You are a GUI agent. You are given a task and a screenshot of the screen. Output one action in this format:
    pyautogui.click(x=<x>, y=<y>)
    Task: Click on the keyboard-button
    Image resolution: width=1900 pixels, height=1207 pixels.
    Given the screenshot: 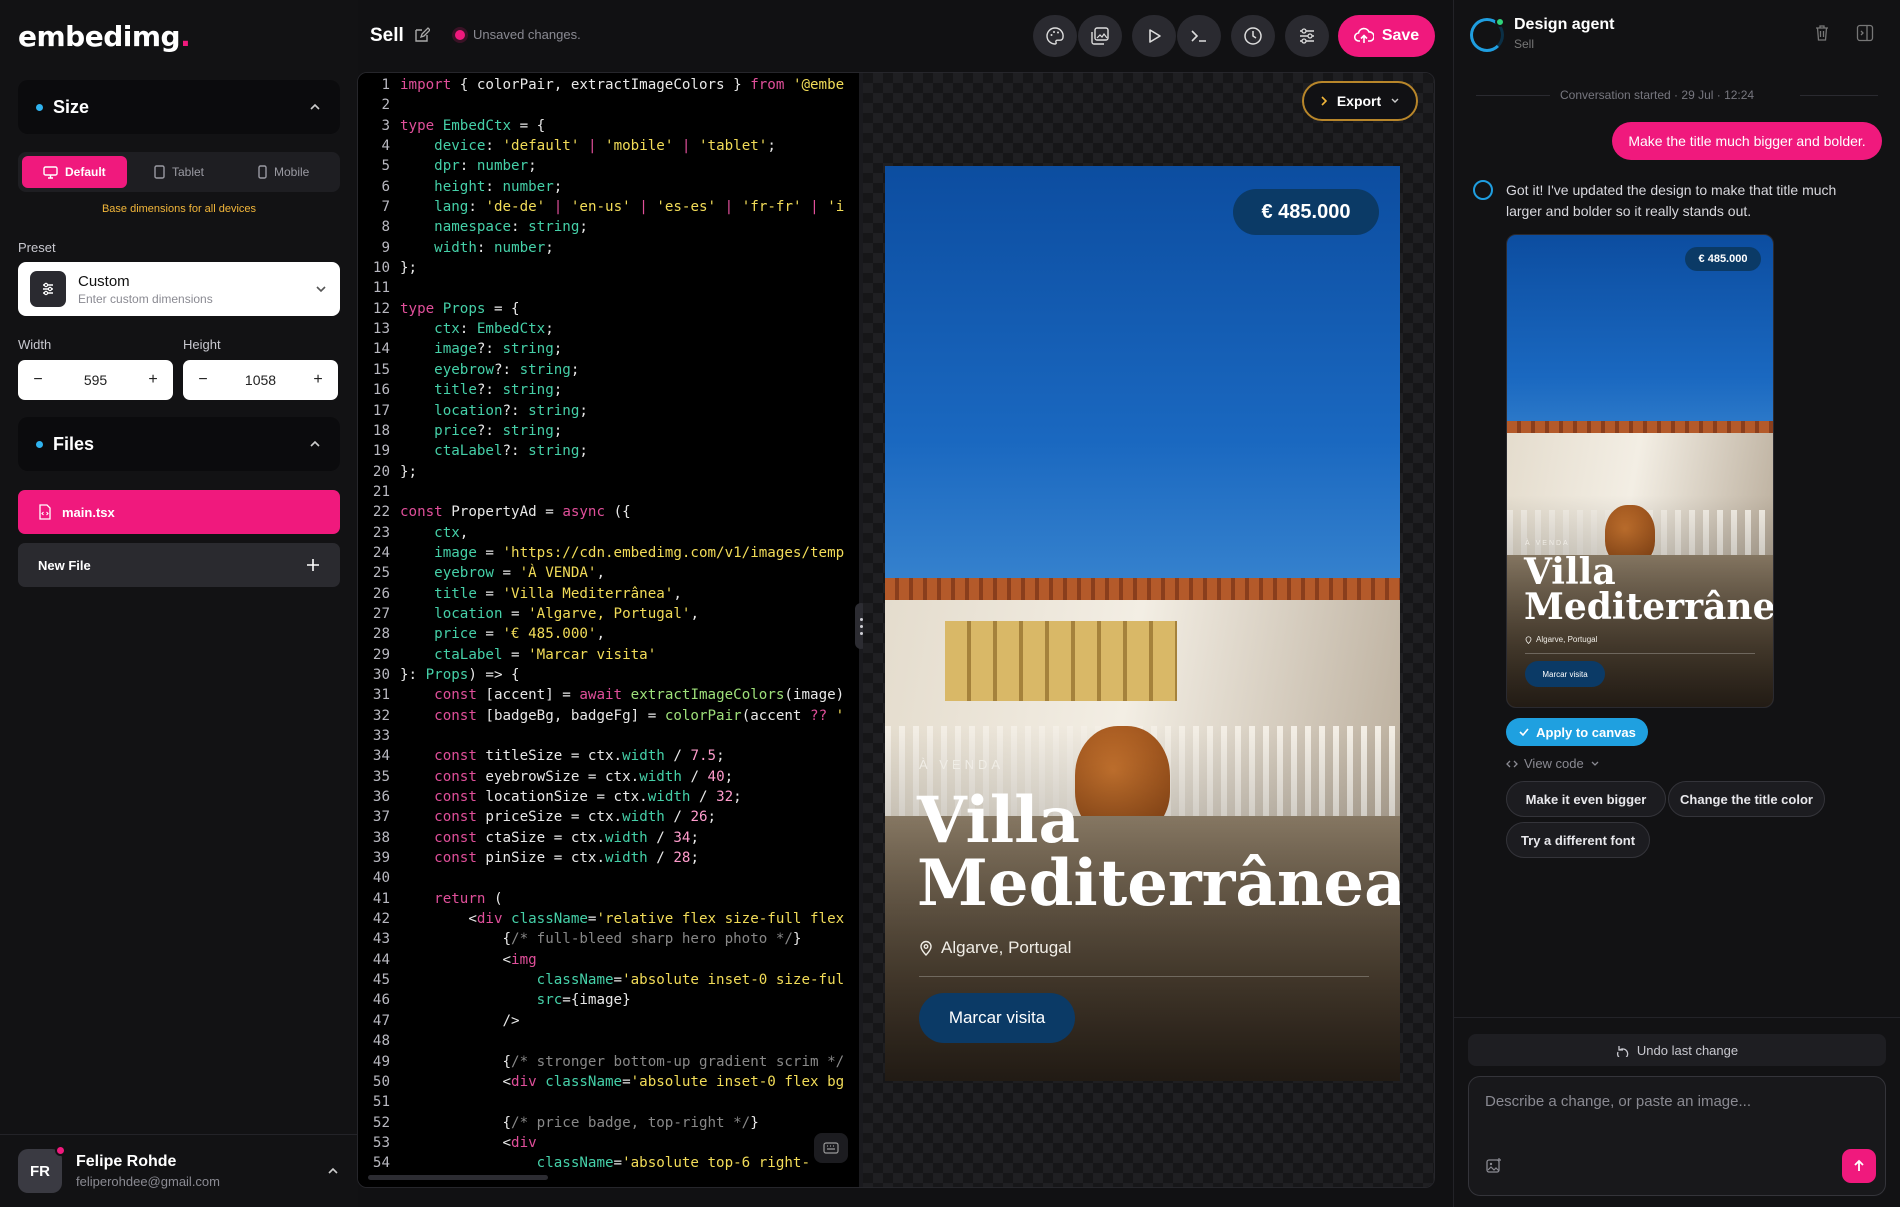 What is the action you would take?
    pyautogui.click(x=831, y=1148)
    